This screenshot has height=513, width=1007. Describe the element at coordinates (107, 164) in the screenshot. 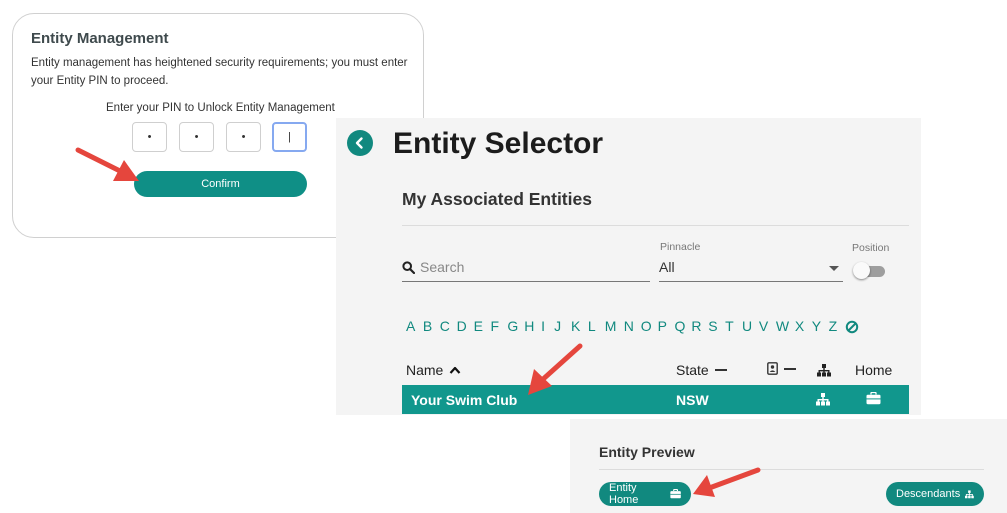

I see `arrow-to-confirm` at that location.